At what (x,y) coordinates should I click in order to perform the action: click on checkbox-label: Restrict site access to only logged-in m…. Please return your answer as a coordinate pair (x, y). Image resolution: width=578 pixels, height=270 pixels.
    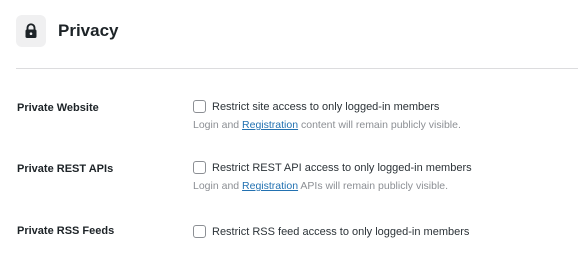
    Looking at the image, I should click on (325, 107).